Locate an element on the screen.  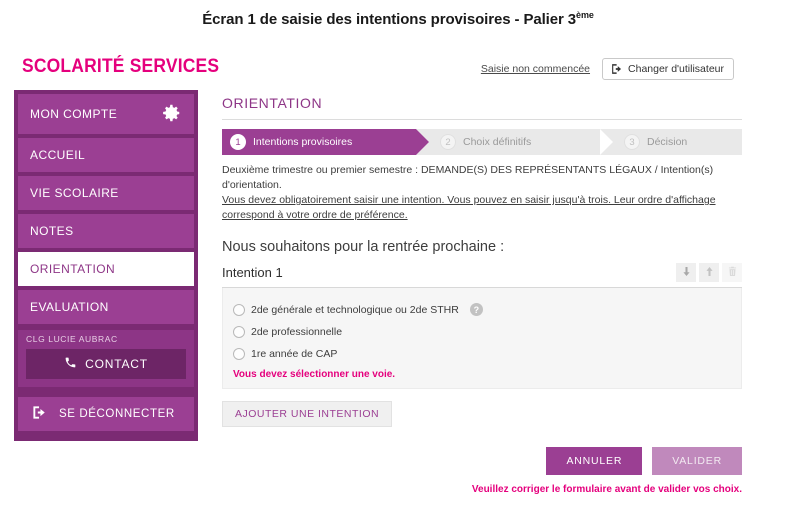
logout-button: SE DÉCONNECTER is located at coordinates (106, 414).